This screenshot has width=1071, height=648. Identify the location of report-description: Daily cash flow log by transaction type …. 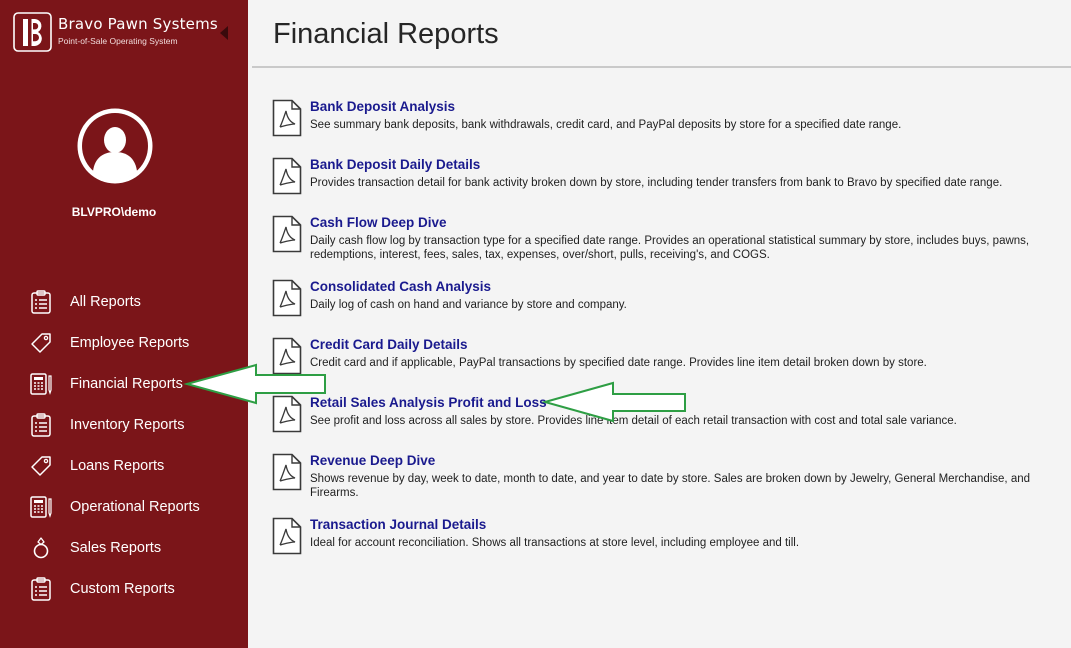
(670, 248).